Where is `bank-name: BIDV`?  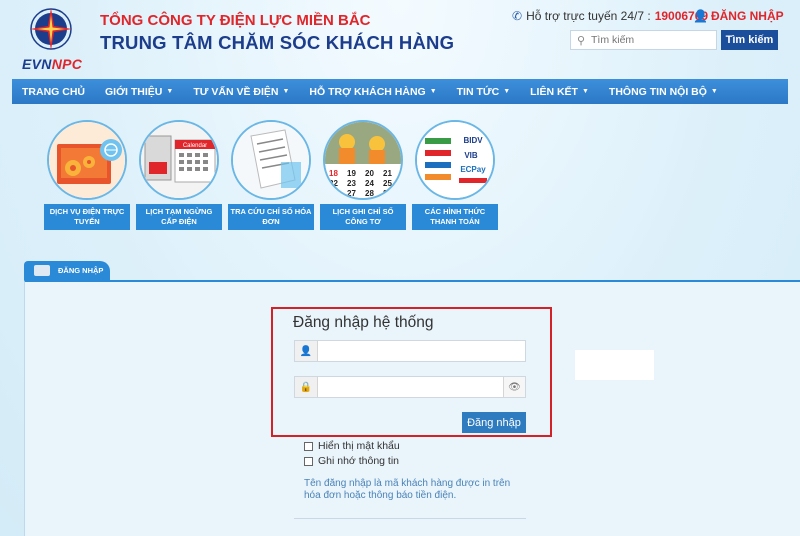
bank-name: BIDV is located at coordinates (473, 140).